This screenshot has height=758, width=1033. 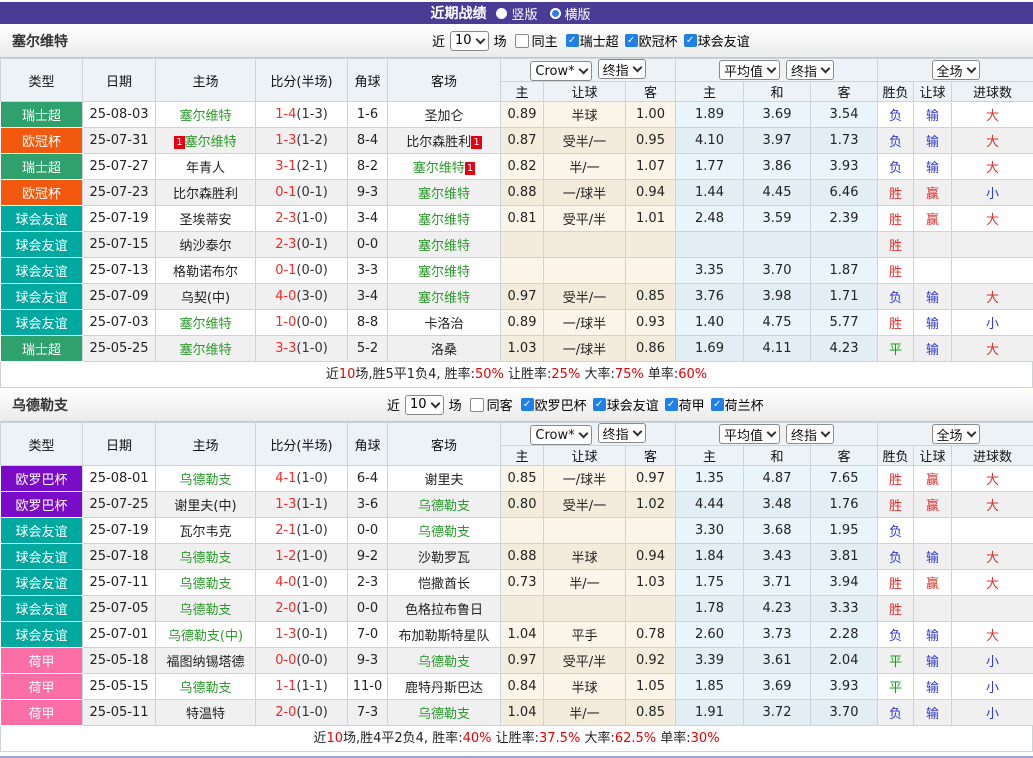 I want to click on avg-away: 3.94, so click(x=844, y=583).